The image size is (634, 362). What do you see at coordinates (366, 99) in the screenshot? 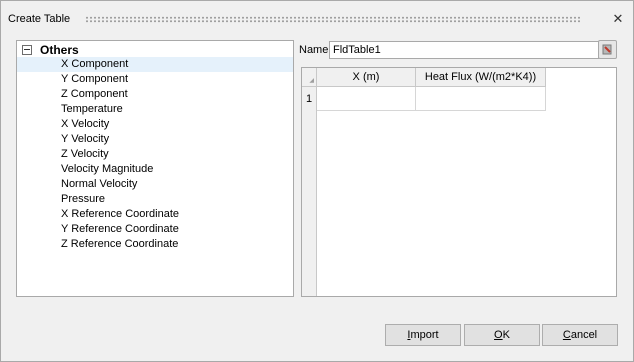
I see `table-cell-x` at bounding box center [366, 99].